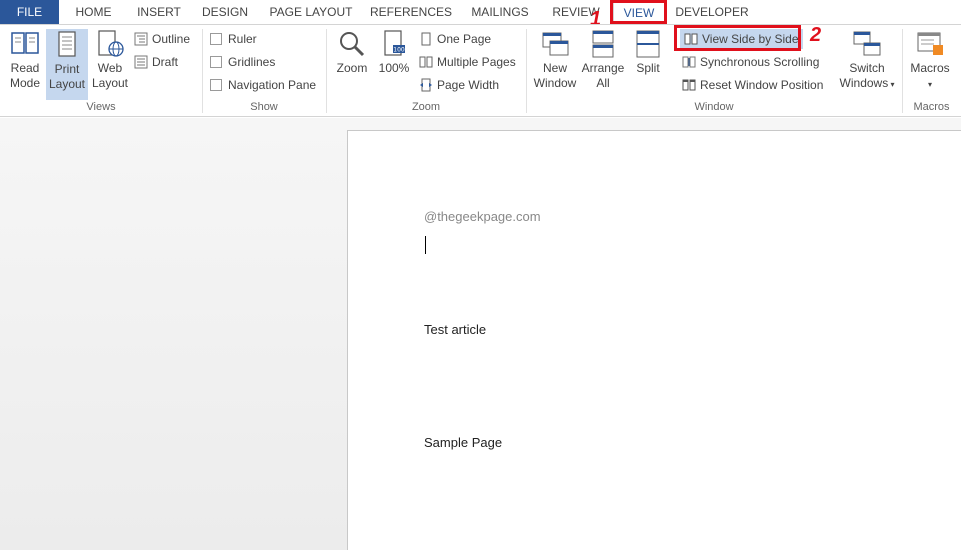 The width and height of the screenshot is (961, 550). Describe the element at coordinates (252, 62) in the screenshot. I see `gridlines-label: Gridlines` at that location.